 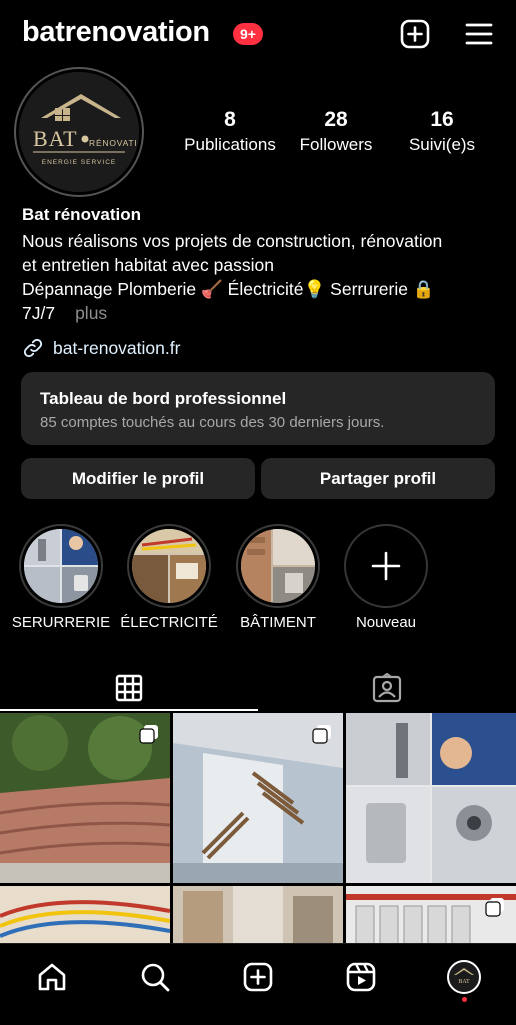 I want to click on share-profile-button: Partager profil, so click(x=378, y=478).